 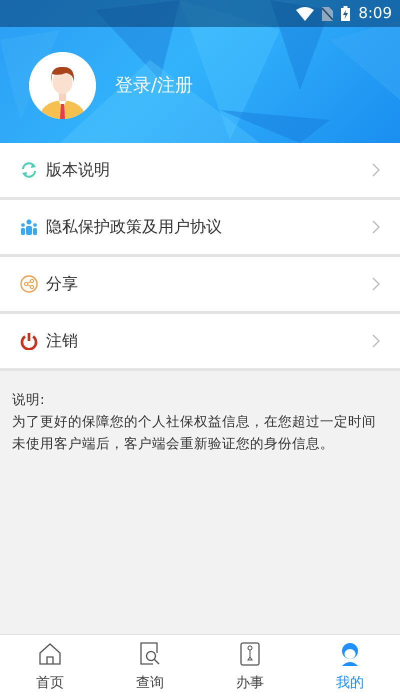 What do you see at coordinates (29, 170) in the screenshot?
I see `refresh-icon` at bounding box center [29, 170].